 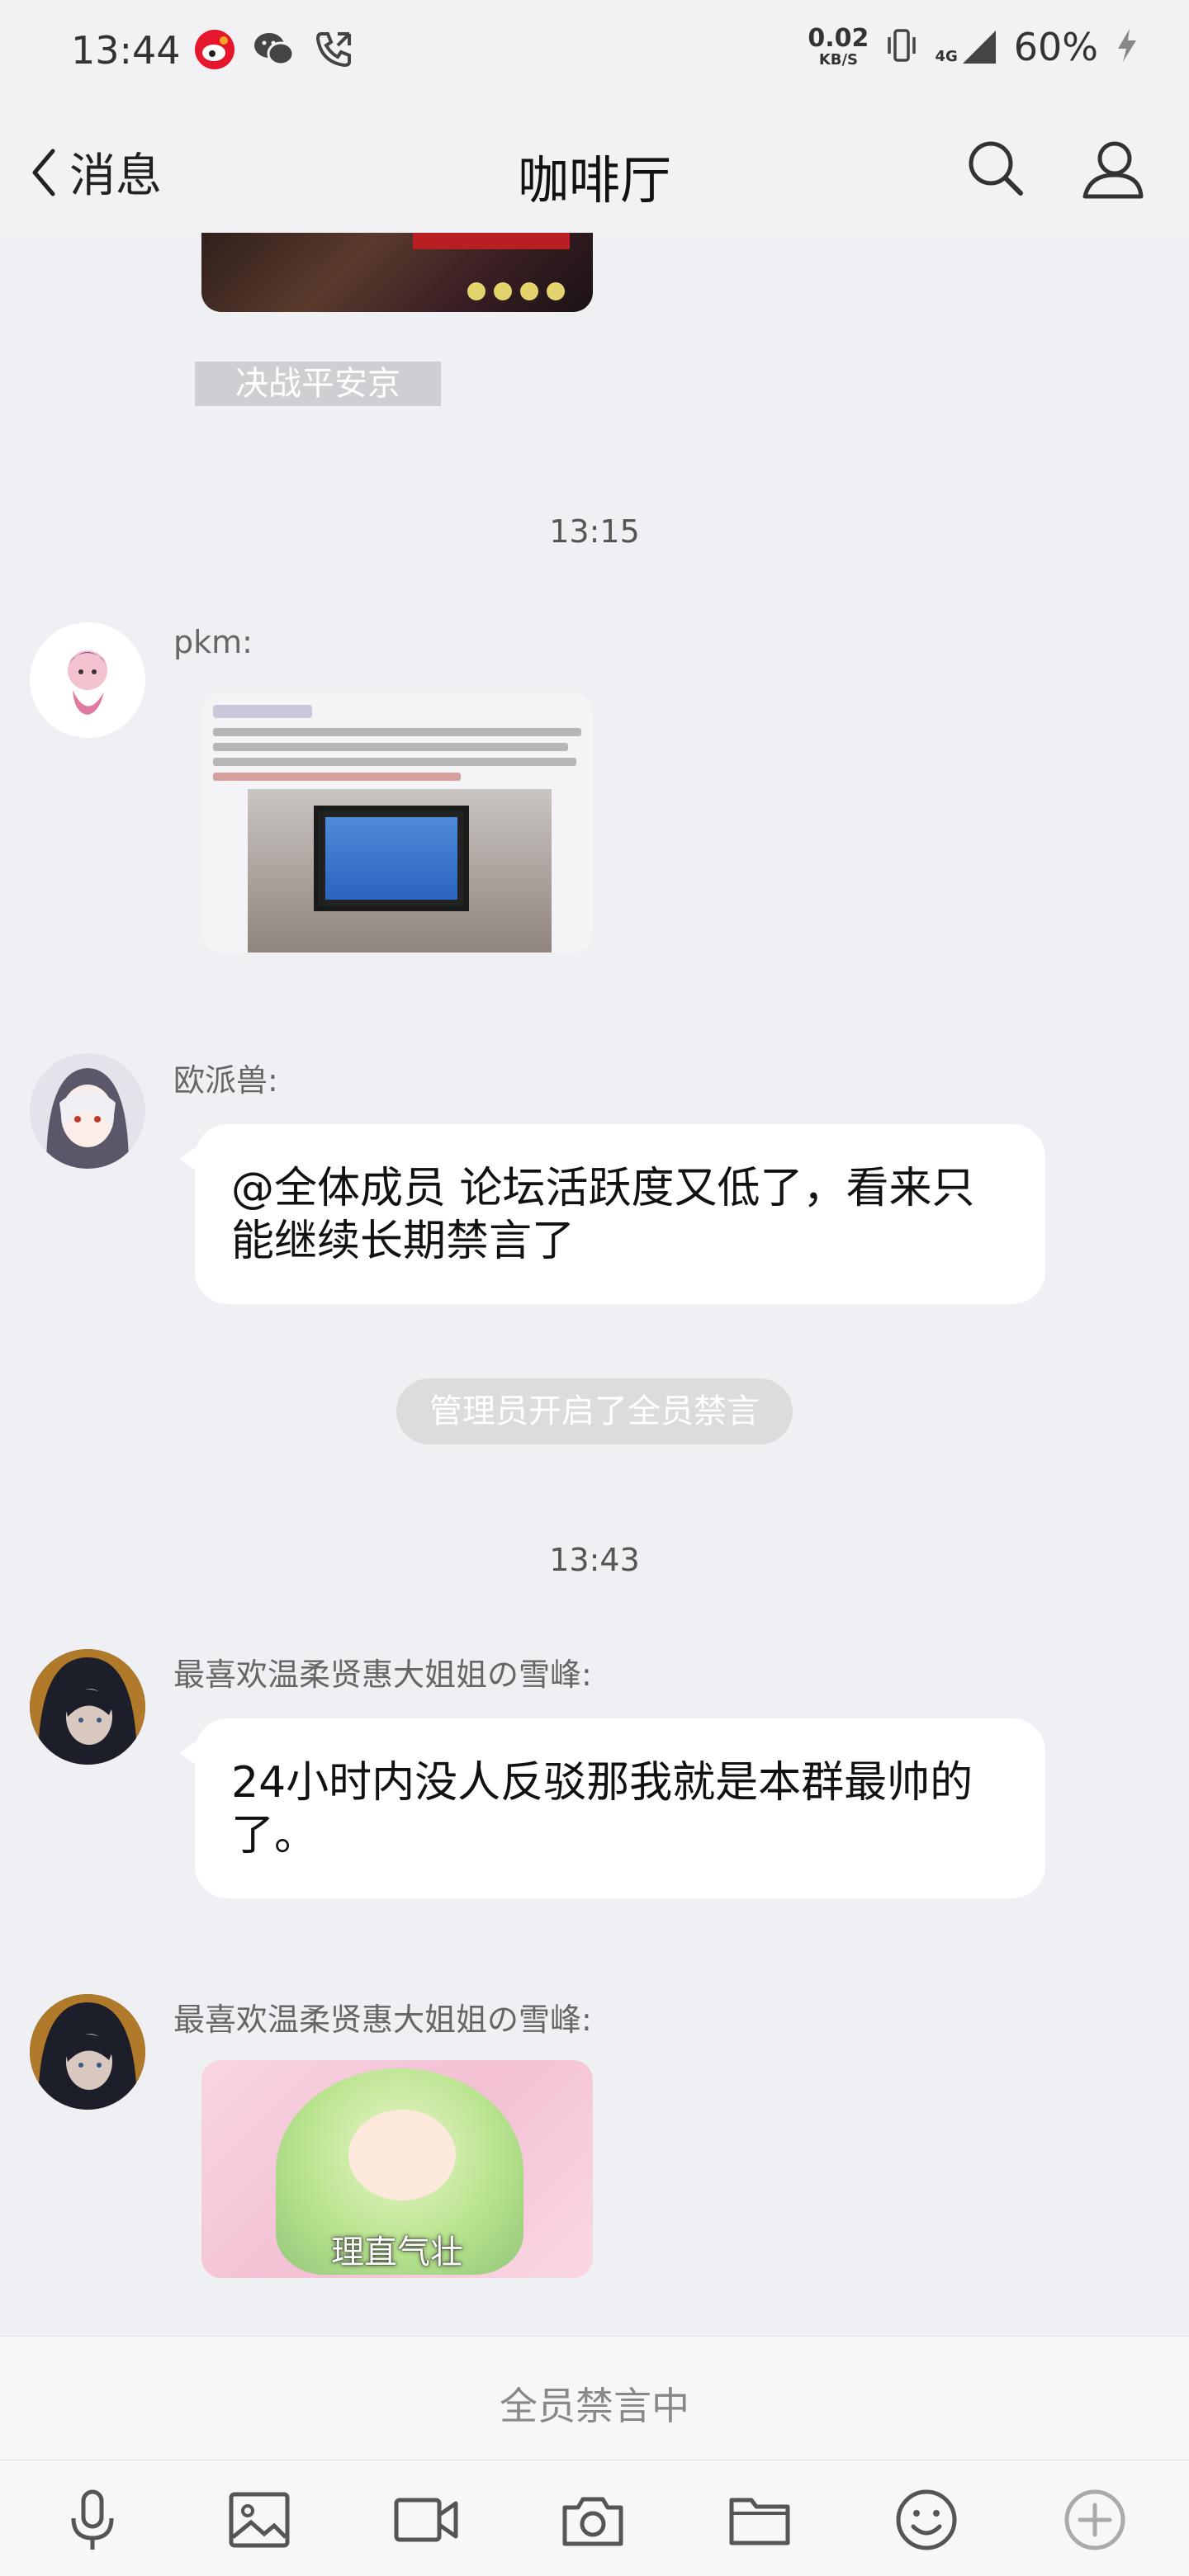 What do you see at coordinates (225, 1080) in the screenshot?
I see `sender-name: 欧派兽:` at bounding box center [225, 1080].